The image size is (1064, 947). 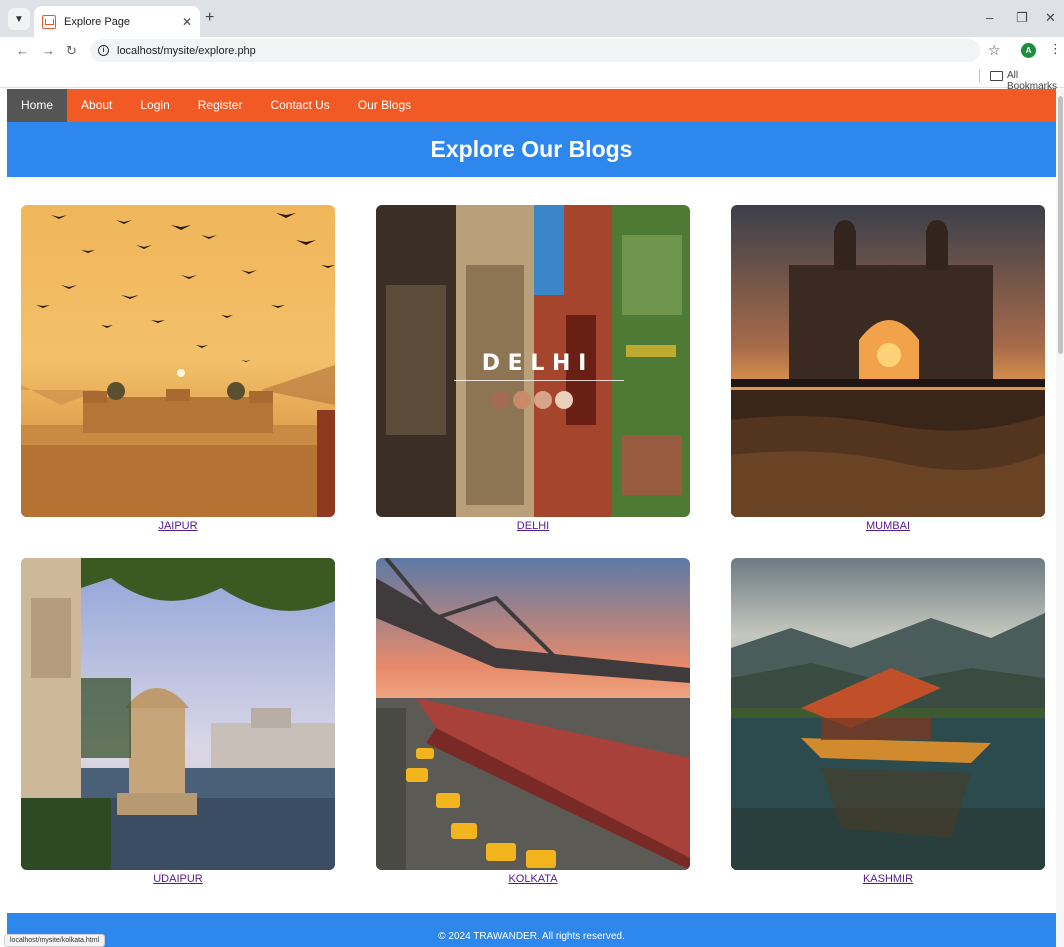 What do you see at coordinates (1022, 18) in the screenshot?
I see `restore-icon: ❐` at bounding box center [1022, 18].